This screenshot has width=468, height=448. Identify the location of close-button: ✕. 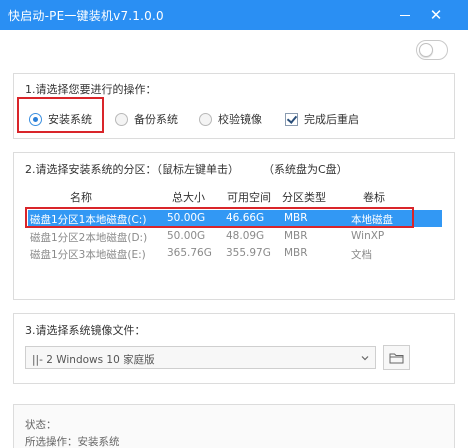
(436, 15).